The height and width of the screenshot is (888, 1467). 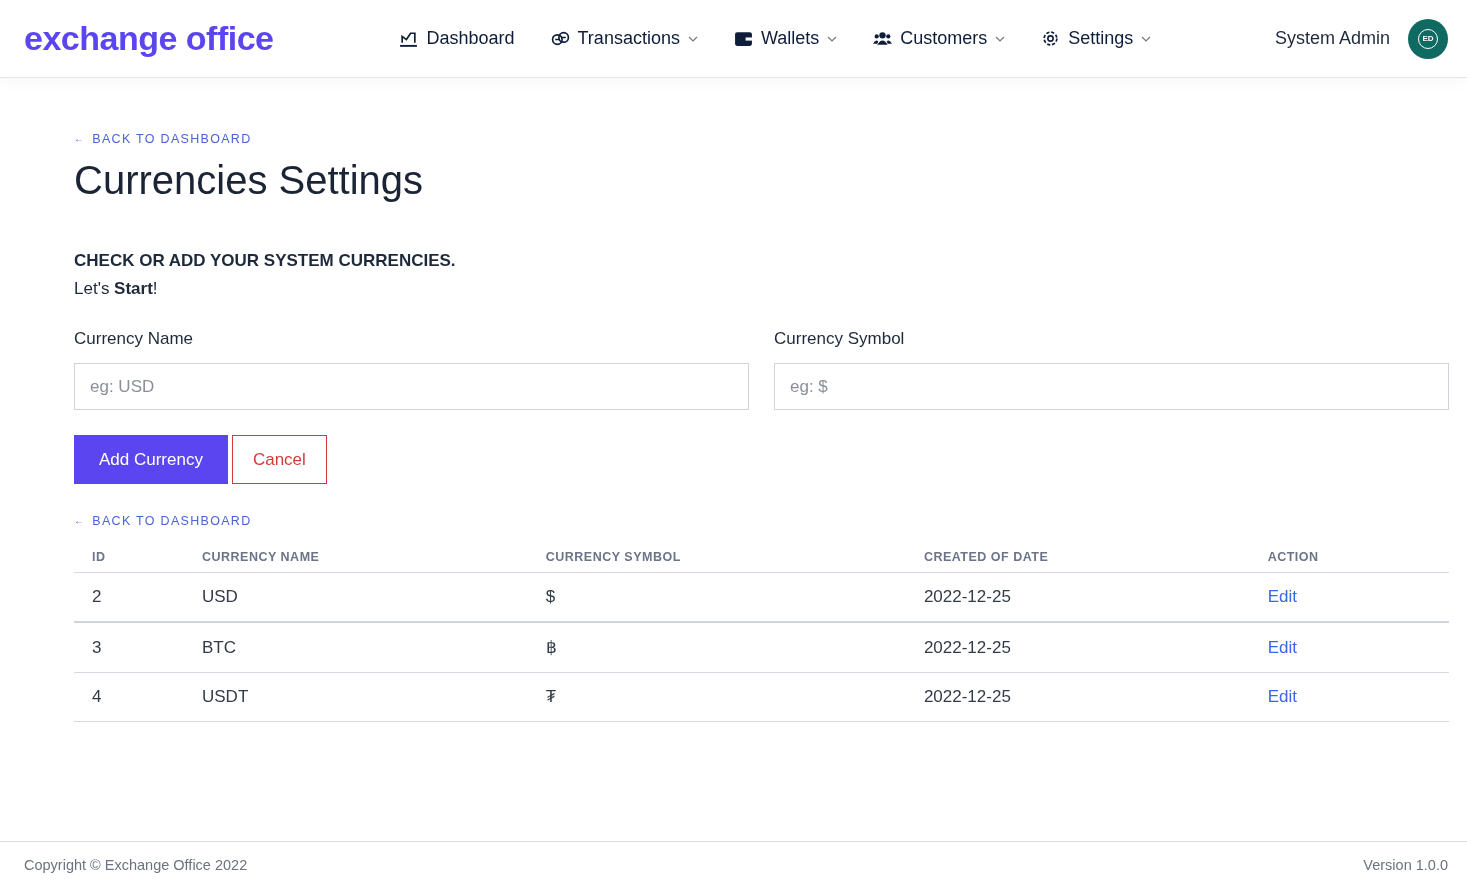 What do you see at coordinates (560, 38) in the screenshot?
I see `rings-icon` at bounding box center [560, 38].